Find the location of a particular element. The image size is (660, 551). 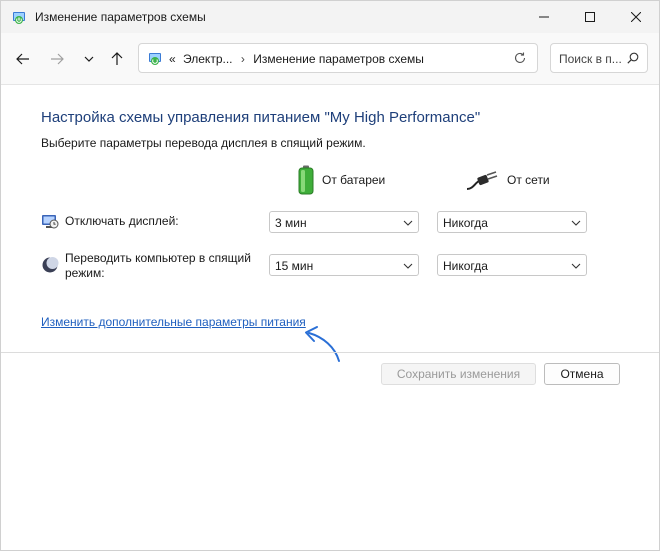

annotation-arrow-icon is located at coordinates (322, 344).